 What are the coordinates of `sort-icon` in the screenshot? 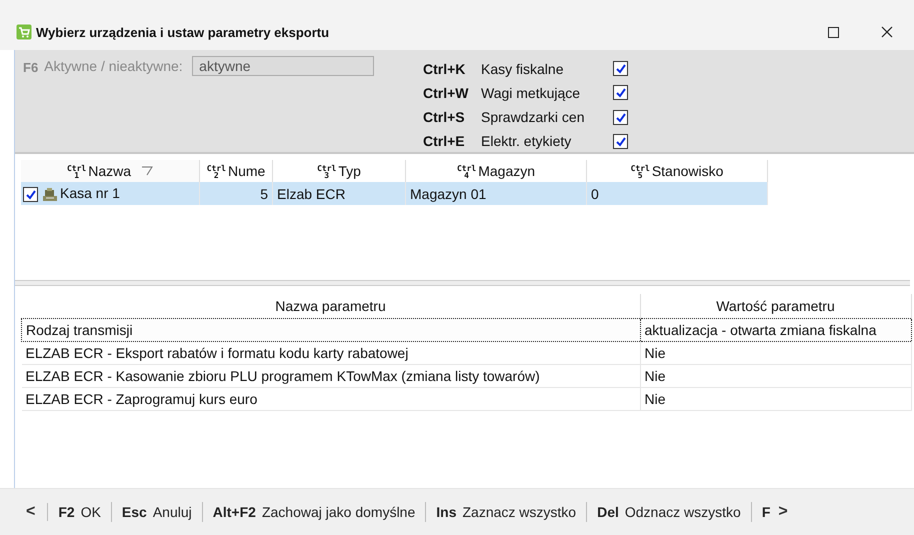 It's located at (147, 171).